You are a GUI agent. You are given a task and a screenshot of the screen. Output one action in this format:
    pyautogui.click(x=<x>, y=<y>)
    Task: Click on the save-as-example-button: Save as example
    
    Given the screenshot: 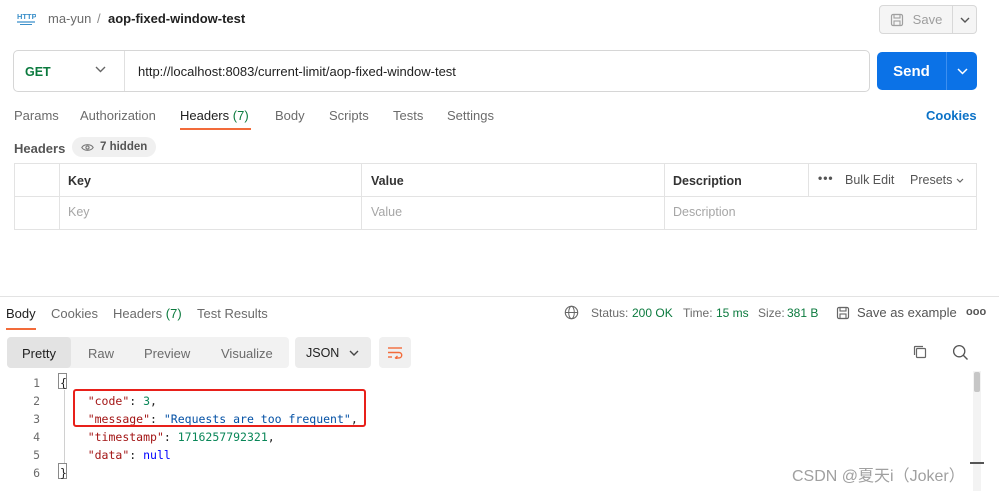 What is the action you would take?
    pyautogui.click(x=896, y=312)
    